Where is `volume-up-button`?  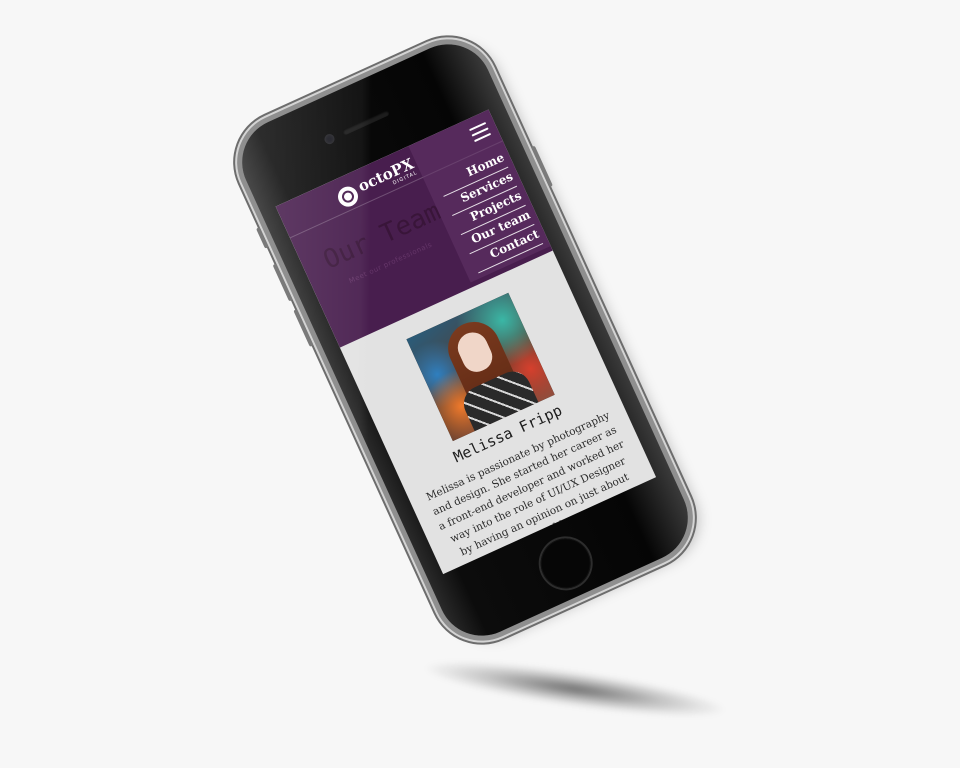 volume-up-button is located at coordinates (282, 282).